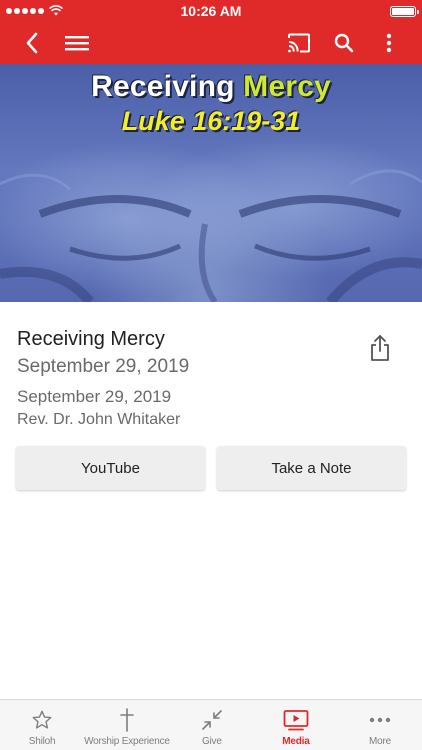 The width and height of the screenshot is (422, 750). I want to click on cast-button, so click(299, 43).